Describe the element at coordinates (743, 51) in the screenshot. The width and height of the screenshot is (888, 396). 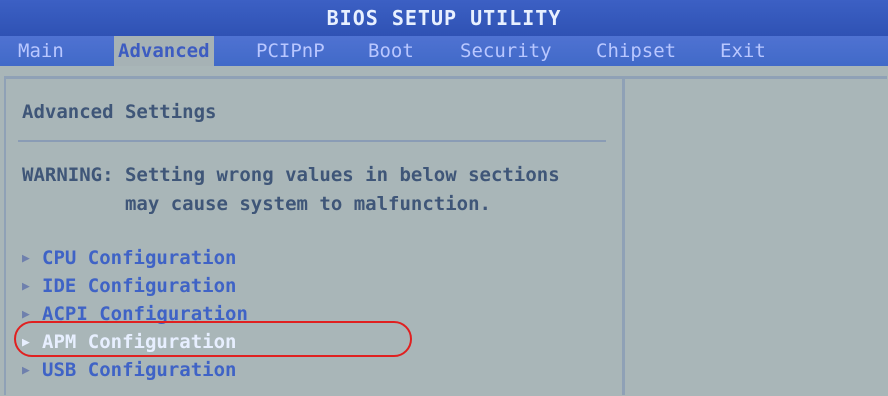
I see `menu-exit: Exit` at that location.